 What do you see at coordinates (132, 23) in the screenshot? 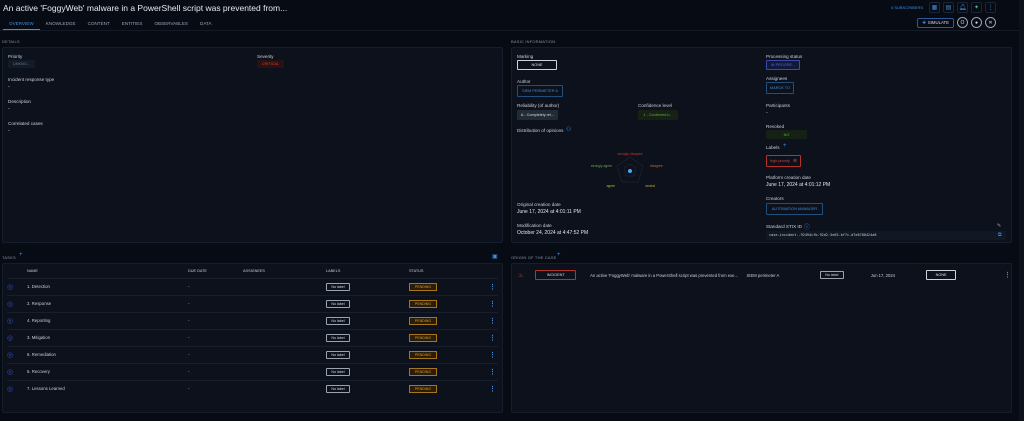
I see `tab-entities: ENTITIES` at bounding box center [132, 23].